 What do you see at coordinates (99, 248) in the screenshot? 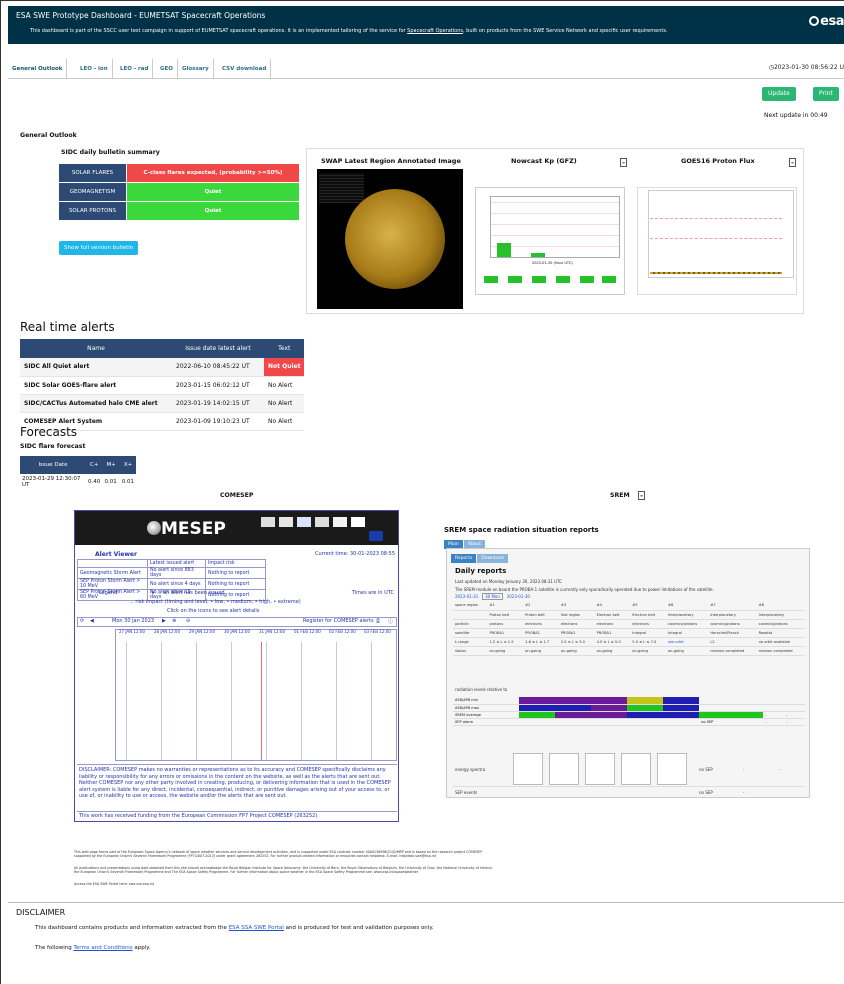
I see `show-full-bulletin-button: Show full version bulletin` at bounding box center [99, 248].